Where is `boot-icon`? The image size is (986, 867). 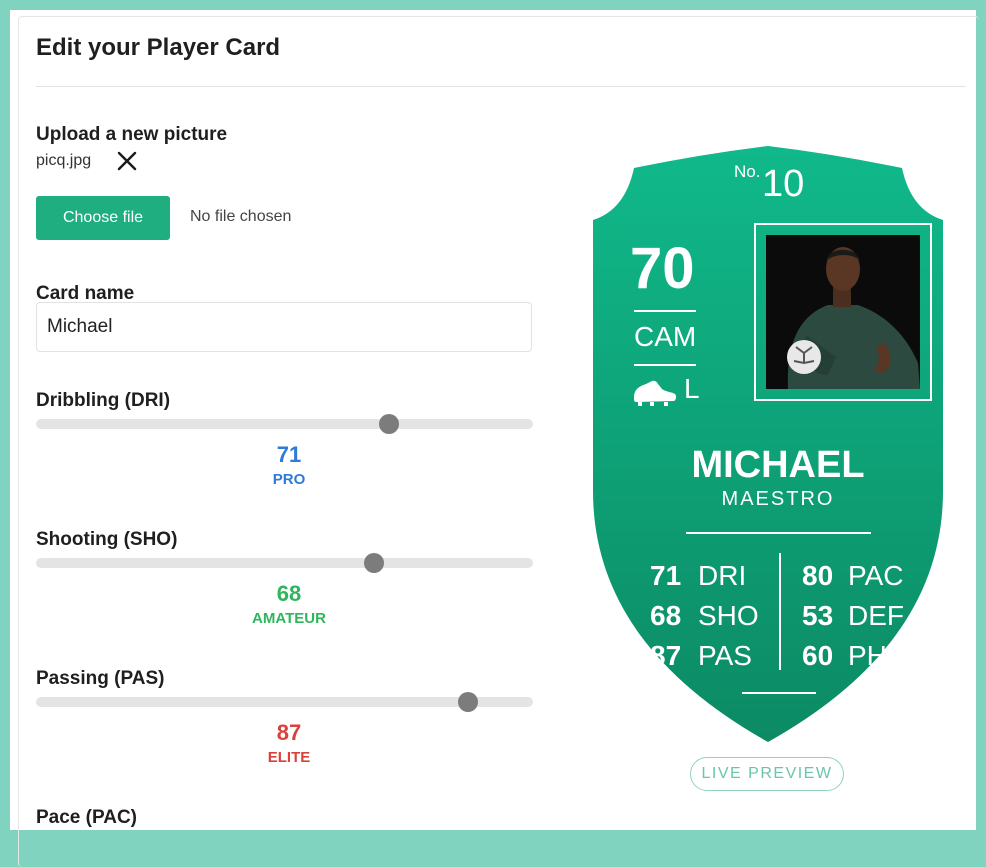 boot-icon is located at coordinates (655, 393).